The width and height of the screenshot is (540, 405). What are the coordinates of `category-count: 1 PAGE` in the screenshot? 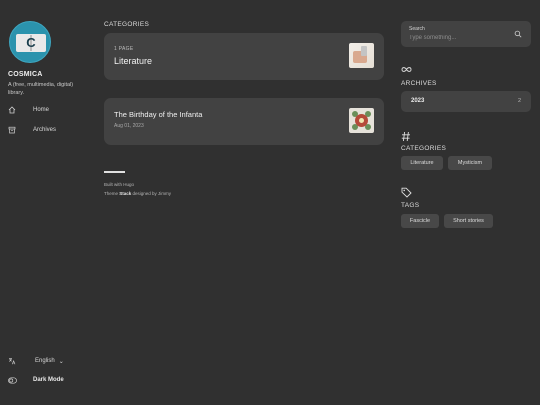 It's located at (124, 49).